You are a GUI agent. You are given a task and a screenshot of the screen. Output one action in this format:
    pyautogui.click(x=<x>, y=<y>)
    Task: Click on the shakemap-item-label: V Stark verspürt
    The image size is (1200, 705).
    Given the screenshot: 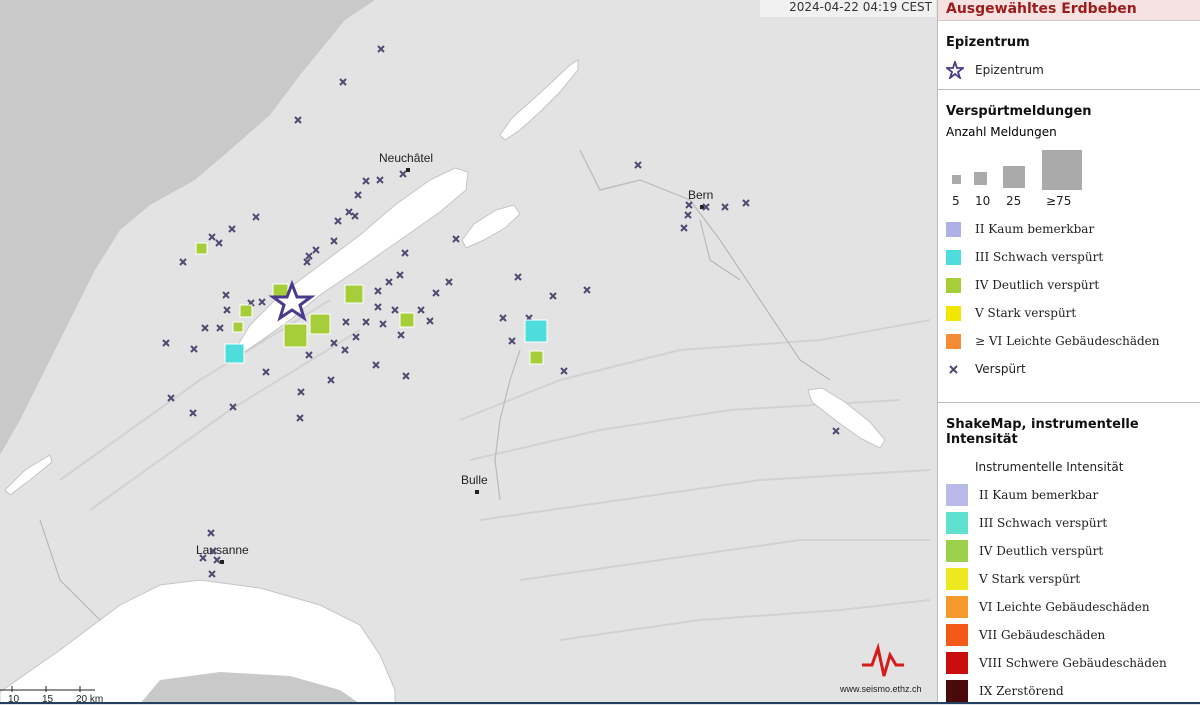 What is the action you would take?
    pyautogui.click(x=1030, y=579)
    